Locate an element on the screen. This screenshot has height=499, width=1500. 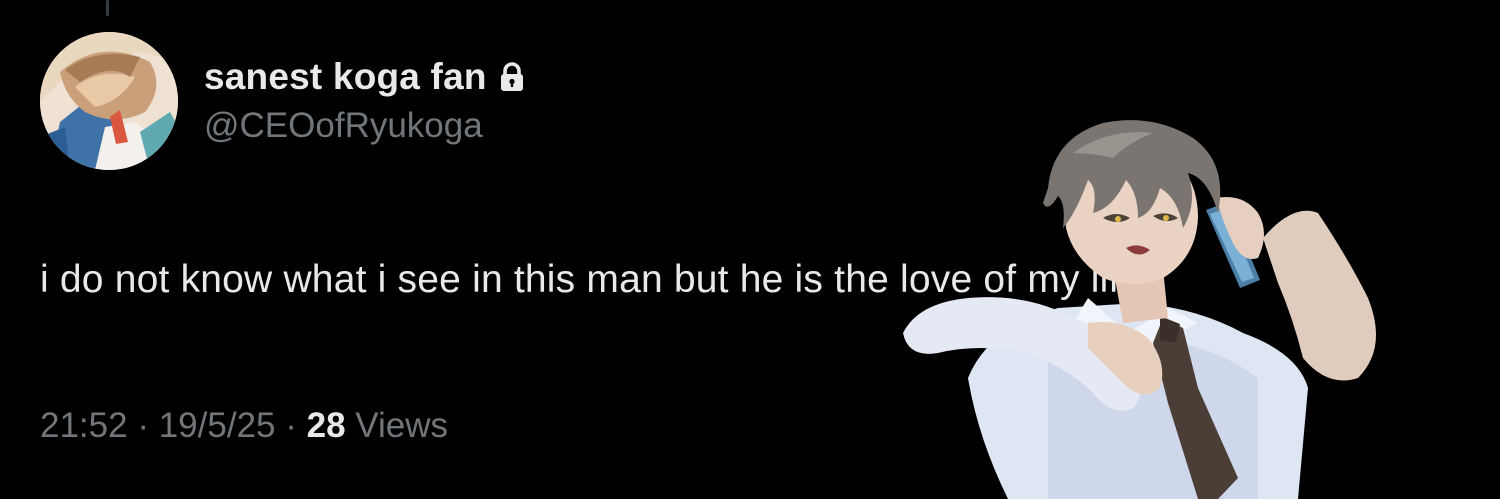
views-label: Views is located at coordinates (402, 425).